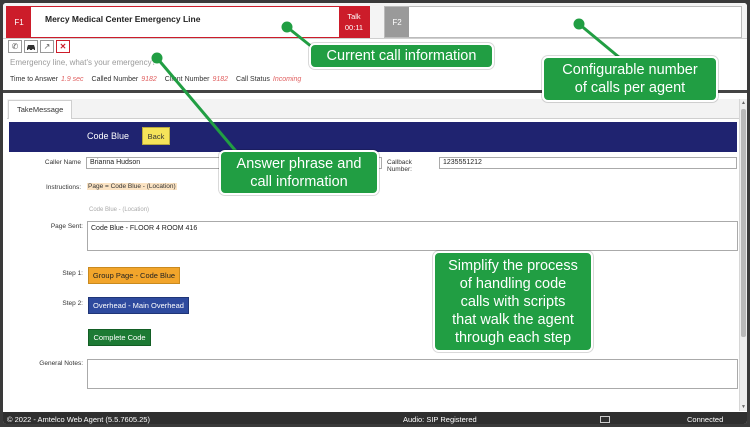  What do you see at coordinates (156, 136) in the screenshot?
I see `back-button: Back` at bounding box center [156, 136].